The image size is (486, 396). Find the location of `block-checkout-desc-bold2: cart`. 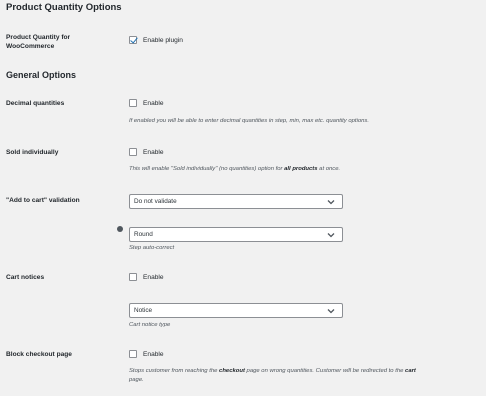

block-checkout-desc-bold2: cart is located at coordinates (410, 371).